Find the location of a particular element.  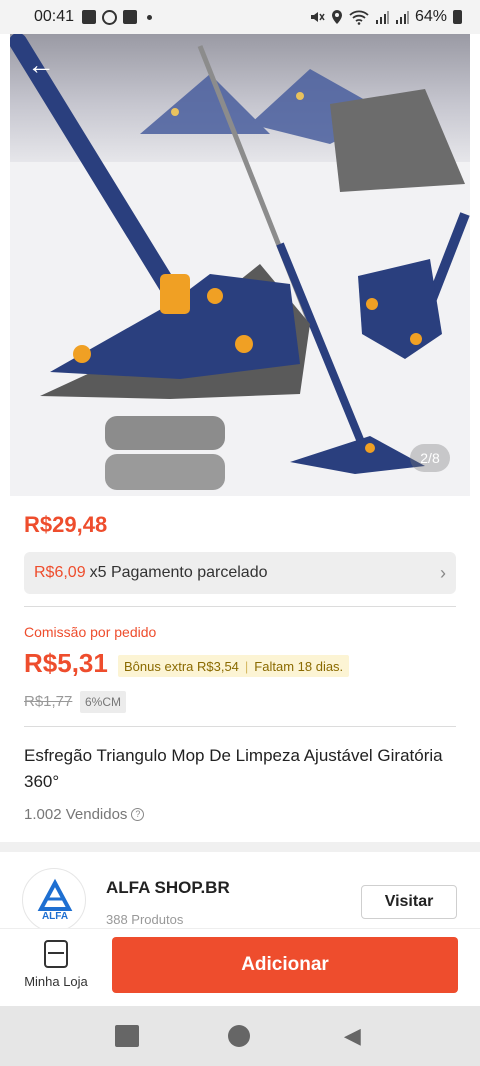

sold-count-row: 1.002 Vendidos ? is located at coordinates (84, 814).